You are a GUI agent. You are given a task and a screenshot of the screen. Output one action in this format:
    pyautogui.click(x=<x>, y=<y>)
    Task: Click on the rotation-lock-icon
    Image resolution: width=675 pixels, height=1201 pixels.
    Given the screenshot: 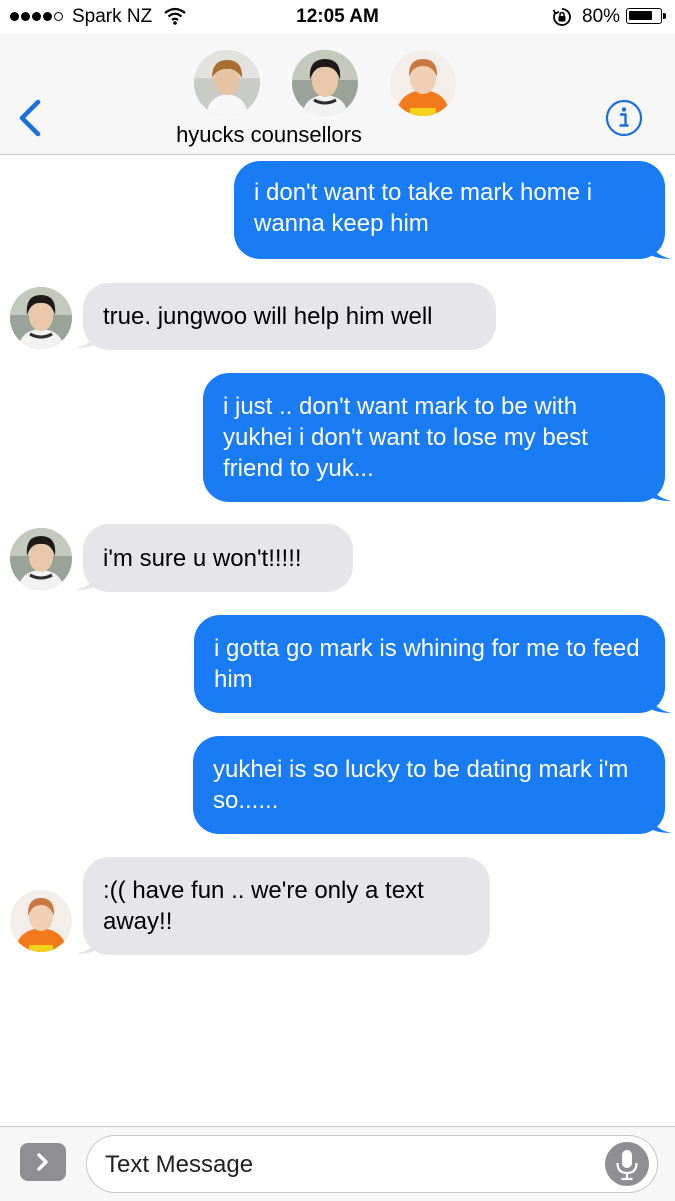 What is the action you would take?
    pyautogui.click(x=561, y=17)
    